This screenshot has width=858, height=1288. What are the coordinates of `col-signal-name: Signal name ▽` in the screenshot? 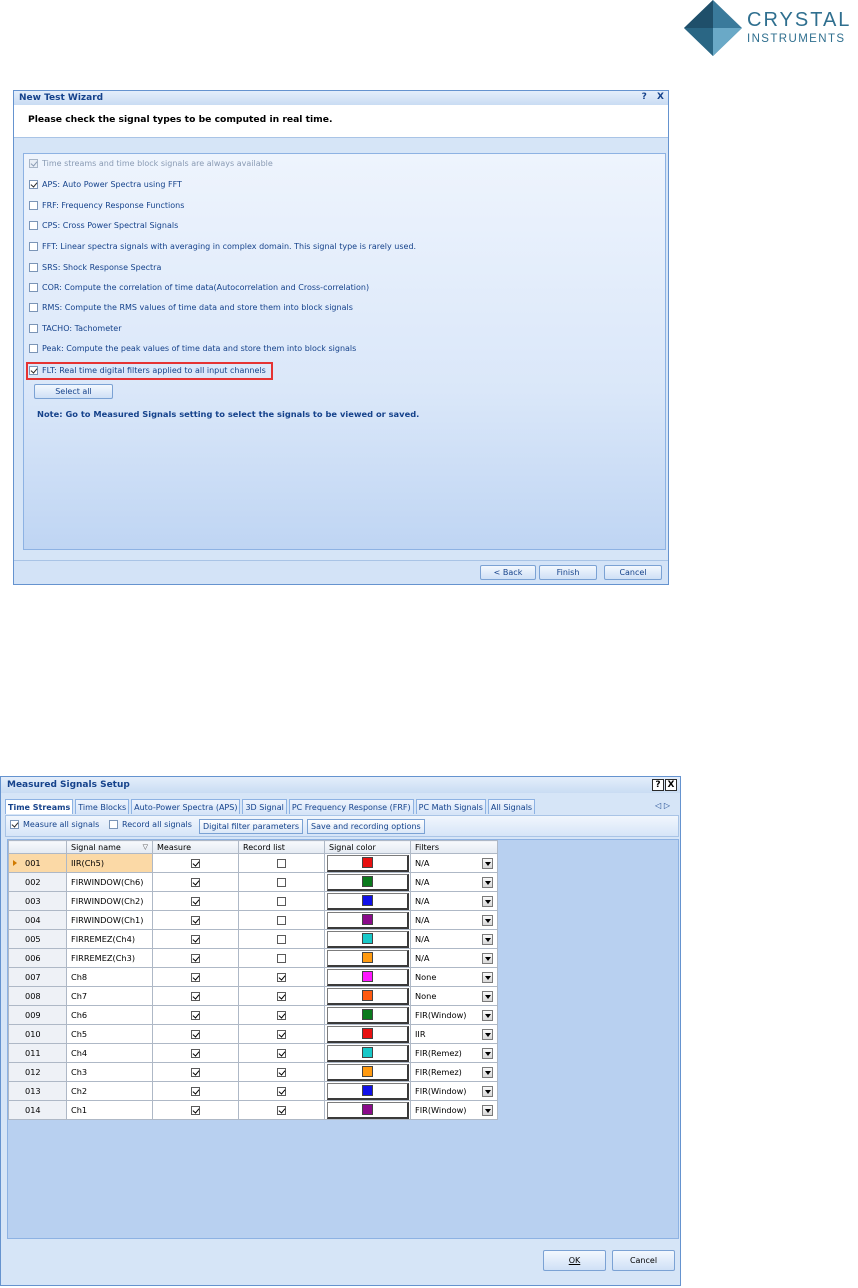 It's located at (109, 847).